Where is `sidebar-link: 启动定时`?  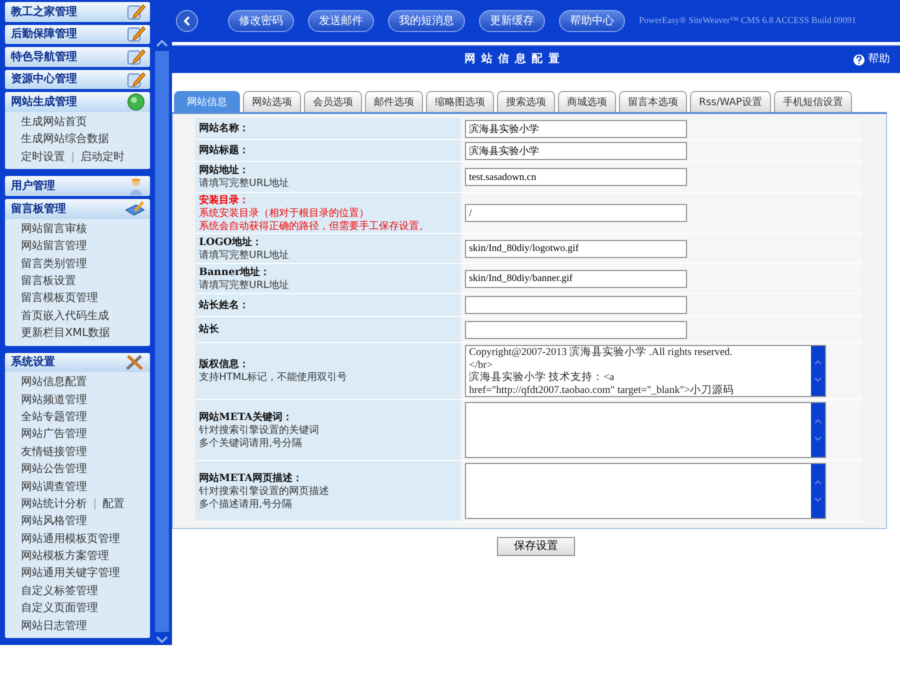
sidebar-link: 启动定时 is located at coordinates (102, 157).